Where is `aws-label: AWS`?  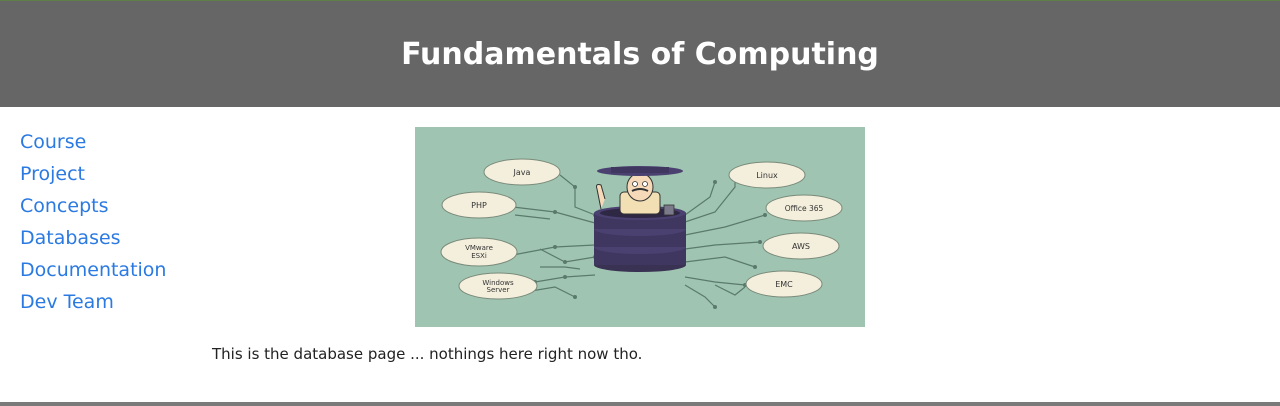
aws-label: AWS is located at coordinates (801, 246).